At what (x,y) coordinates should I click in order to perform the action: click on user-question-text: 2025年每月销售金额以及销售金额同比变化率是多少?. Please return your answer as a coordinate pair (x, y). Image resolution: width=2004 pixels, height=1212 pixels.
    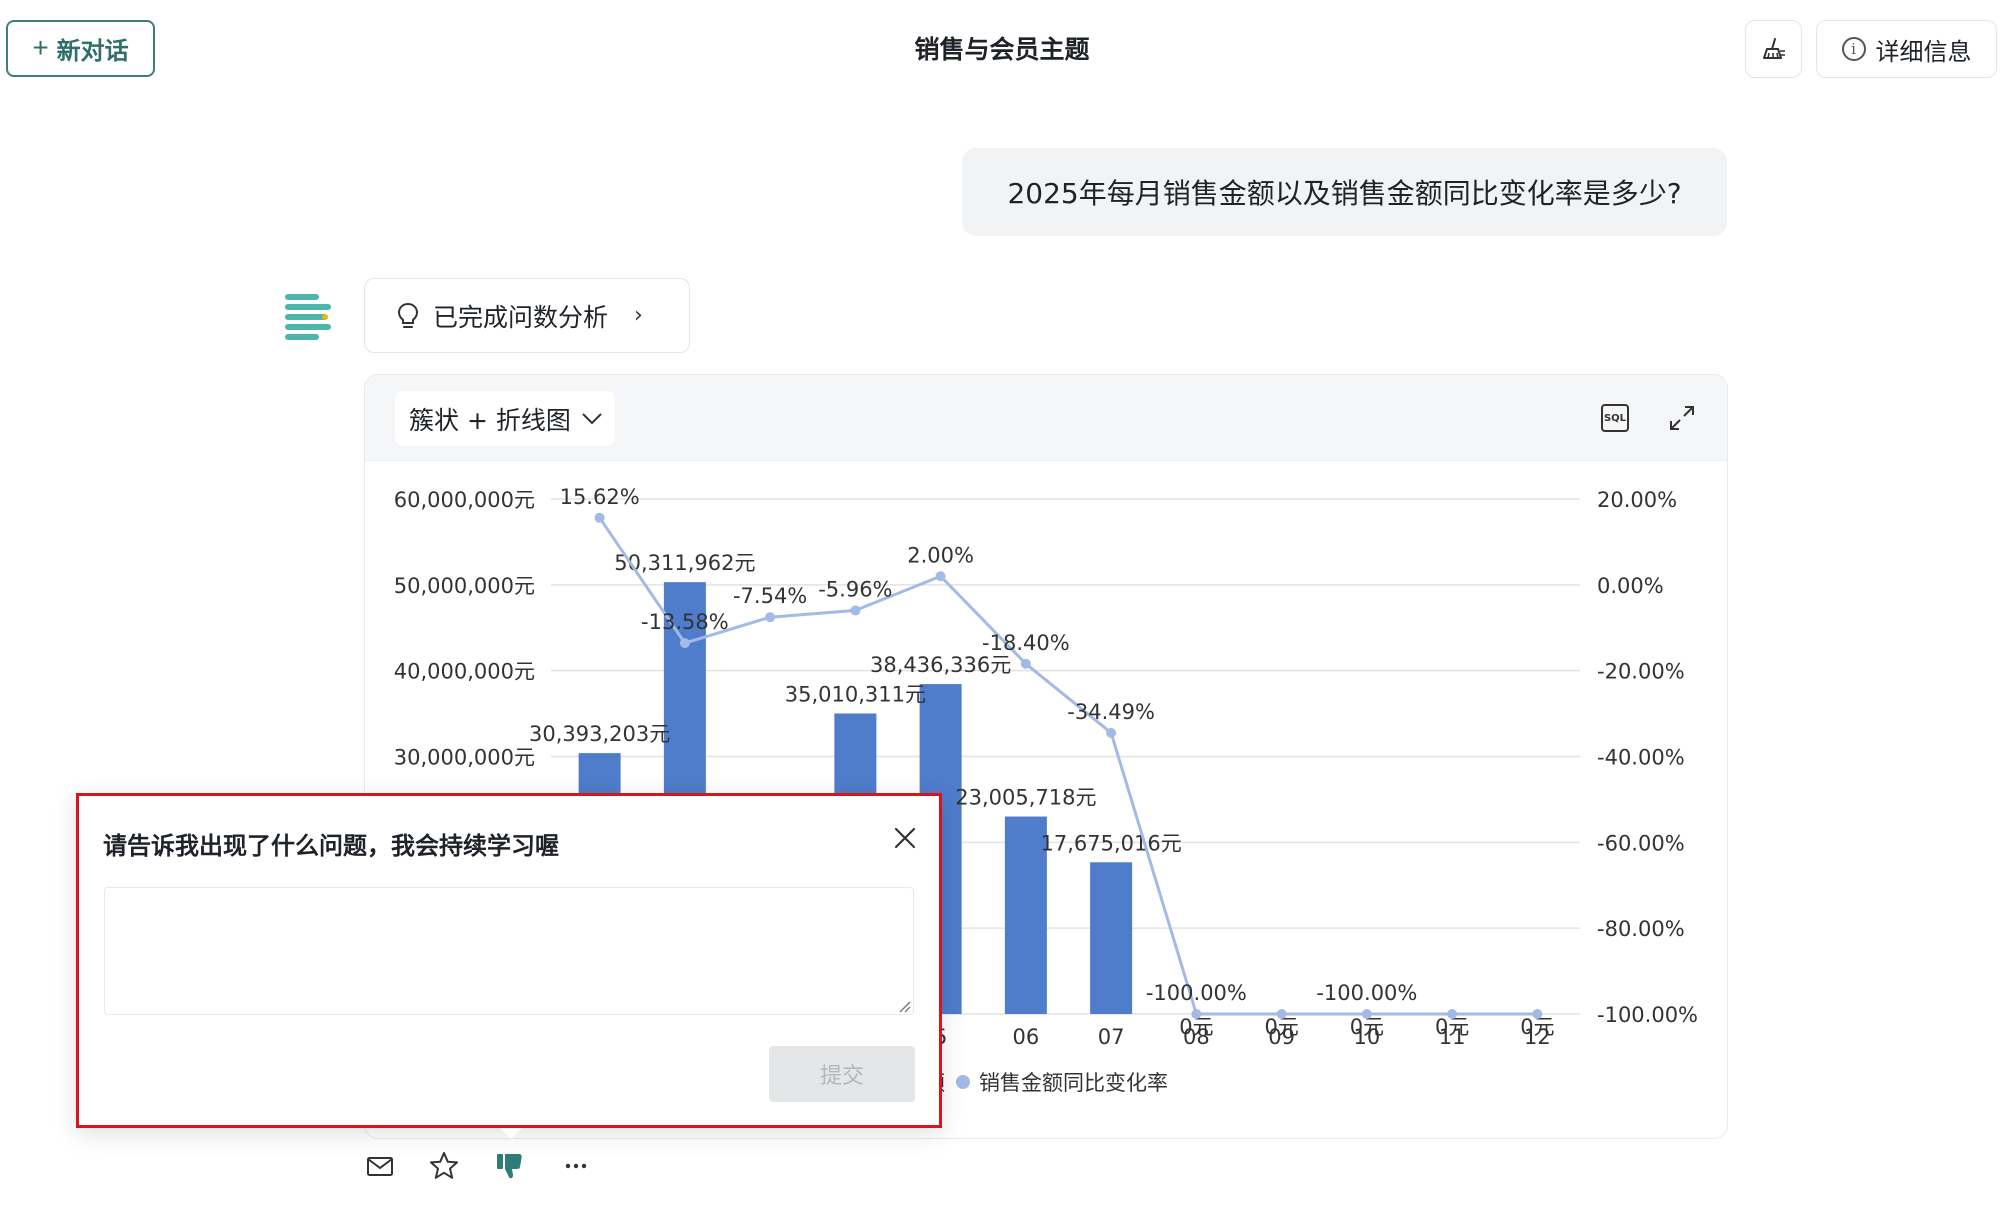
    Looking at the image, I should click on (1344, 193).